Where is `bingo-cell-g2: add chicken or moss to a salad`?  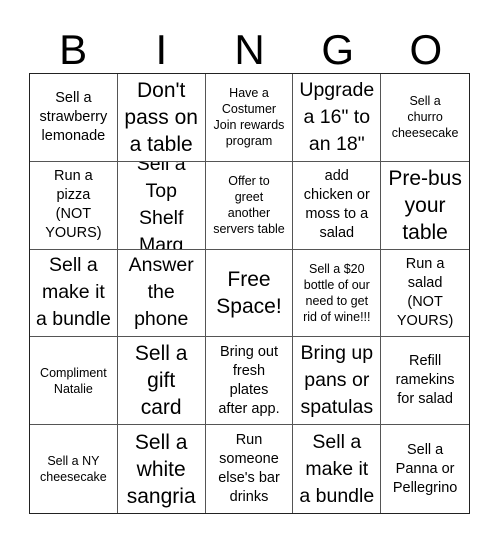
bingo-cell-g2: add chicken or moss to a salad is located at coordinates (337, 205).